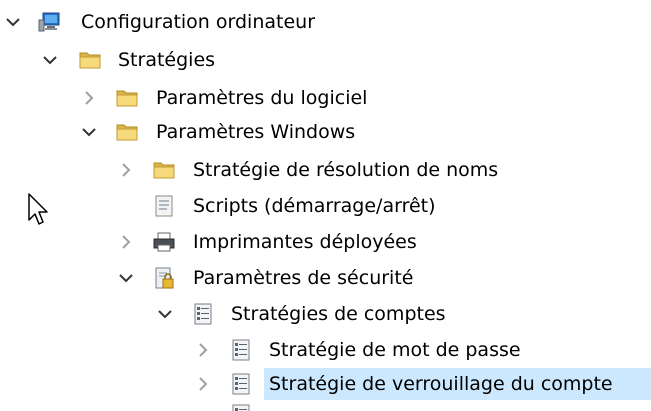 This screenshot has height=411, width=651. I want to click on tree-item-scripts: Scripts (démarrage/arrêt), so click(250, 206).